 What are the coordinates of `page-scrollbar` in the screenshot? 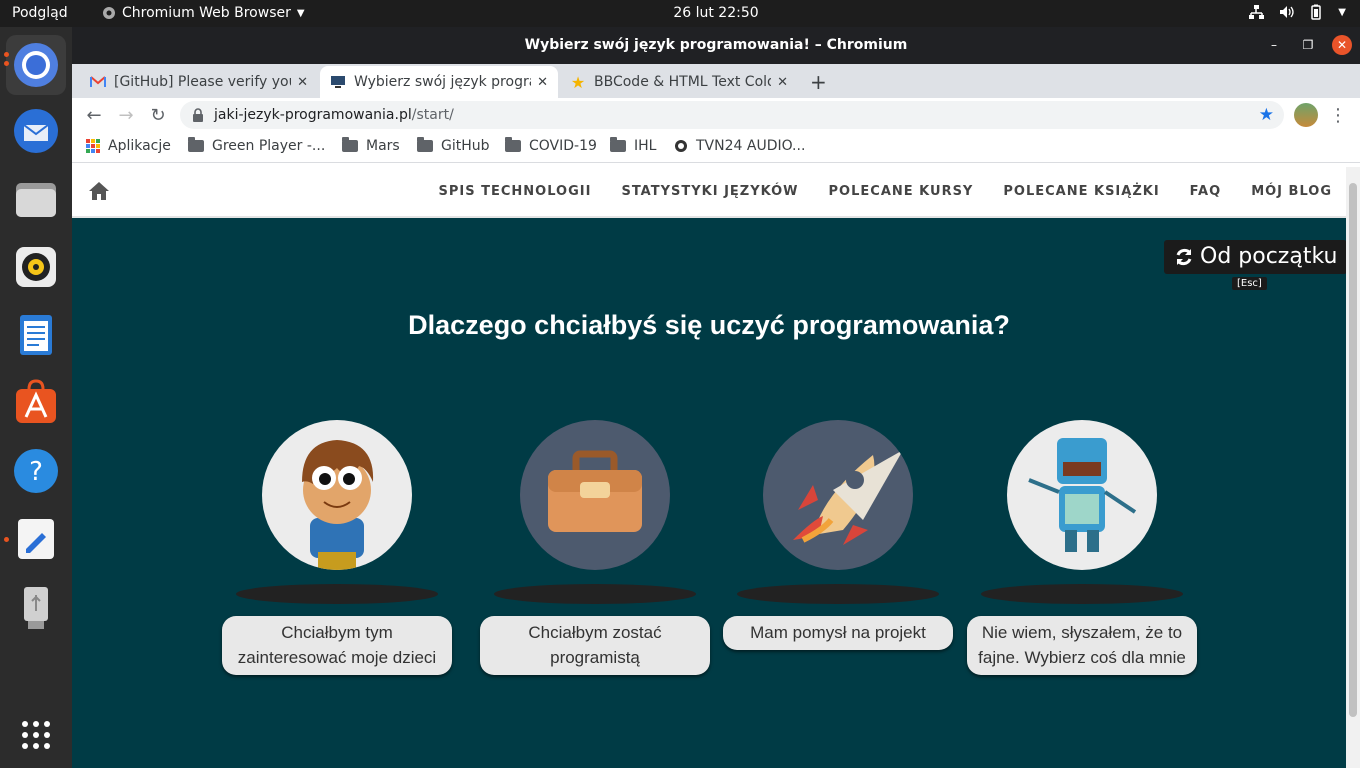 It's located at (1353, 467).